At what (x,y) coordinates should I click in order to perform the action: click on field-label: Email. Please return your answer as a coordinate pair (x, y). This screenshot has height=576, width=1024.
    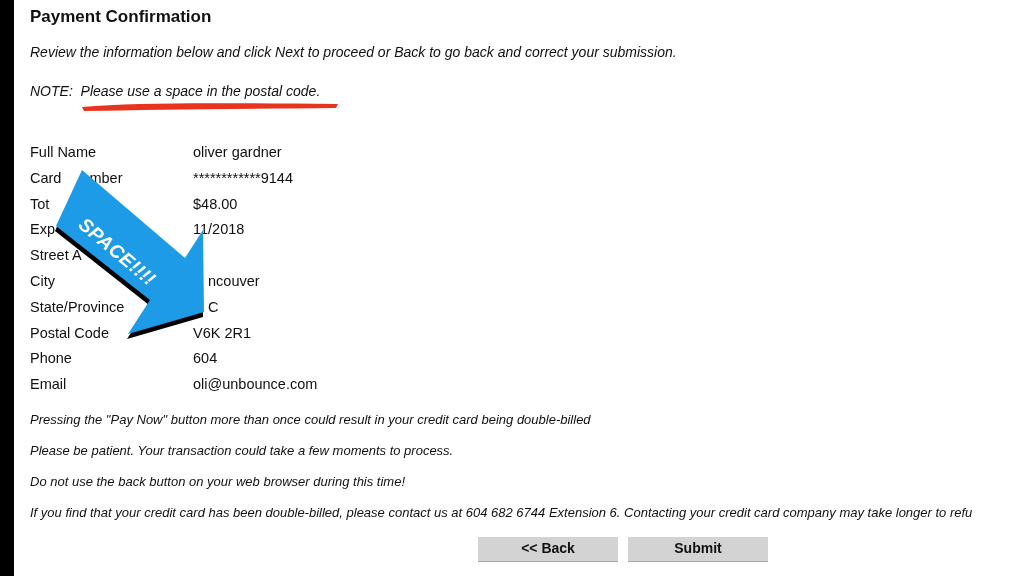
    Looking at the image, I should click on (48, 384).